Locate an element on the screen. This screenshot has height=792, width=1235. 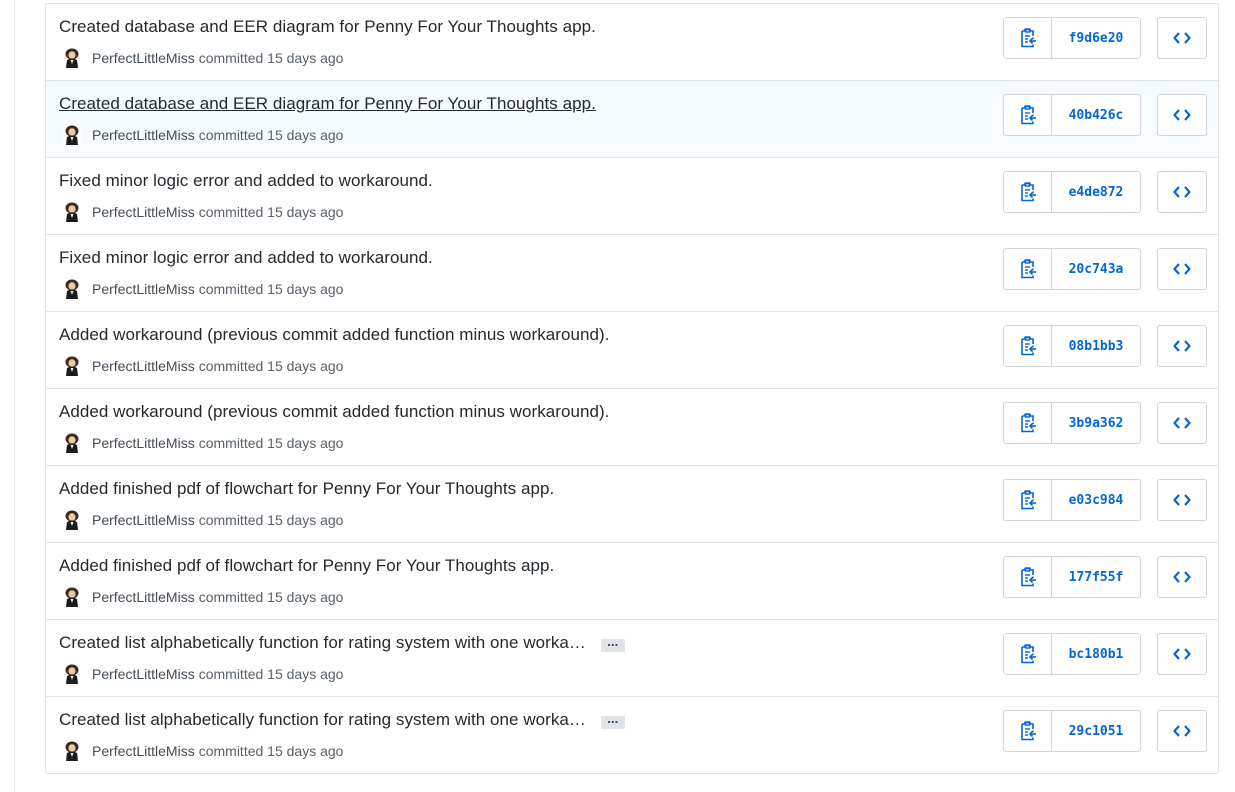
commit-sha-link: bc180b1 is located at coordinates (1096, 654).